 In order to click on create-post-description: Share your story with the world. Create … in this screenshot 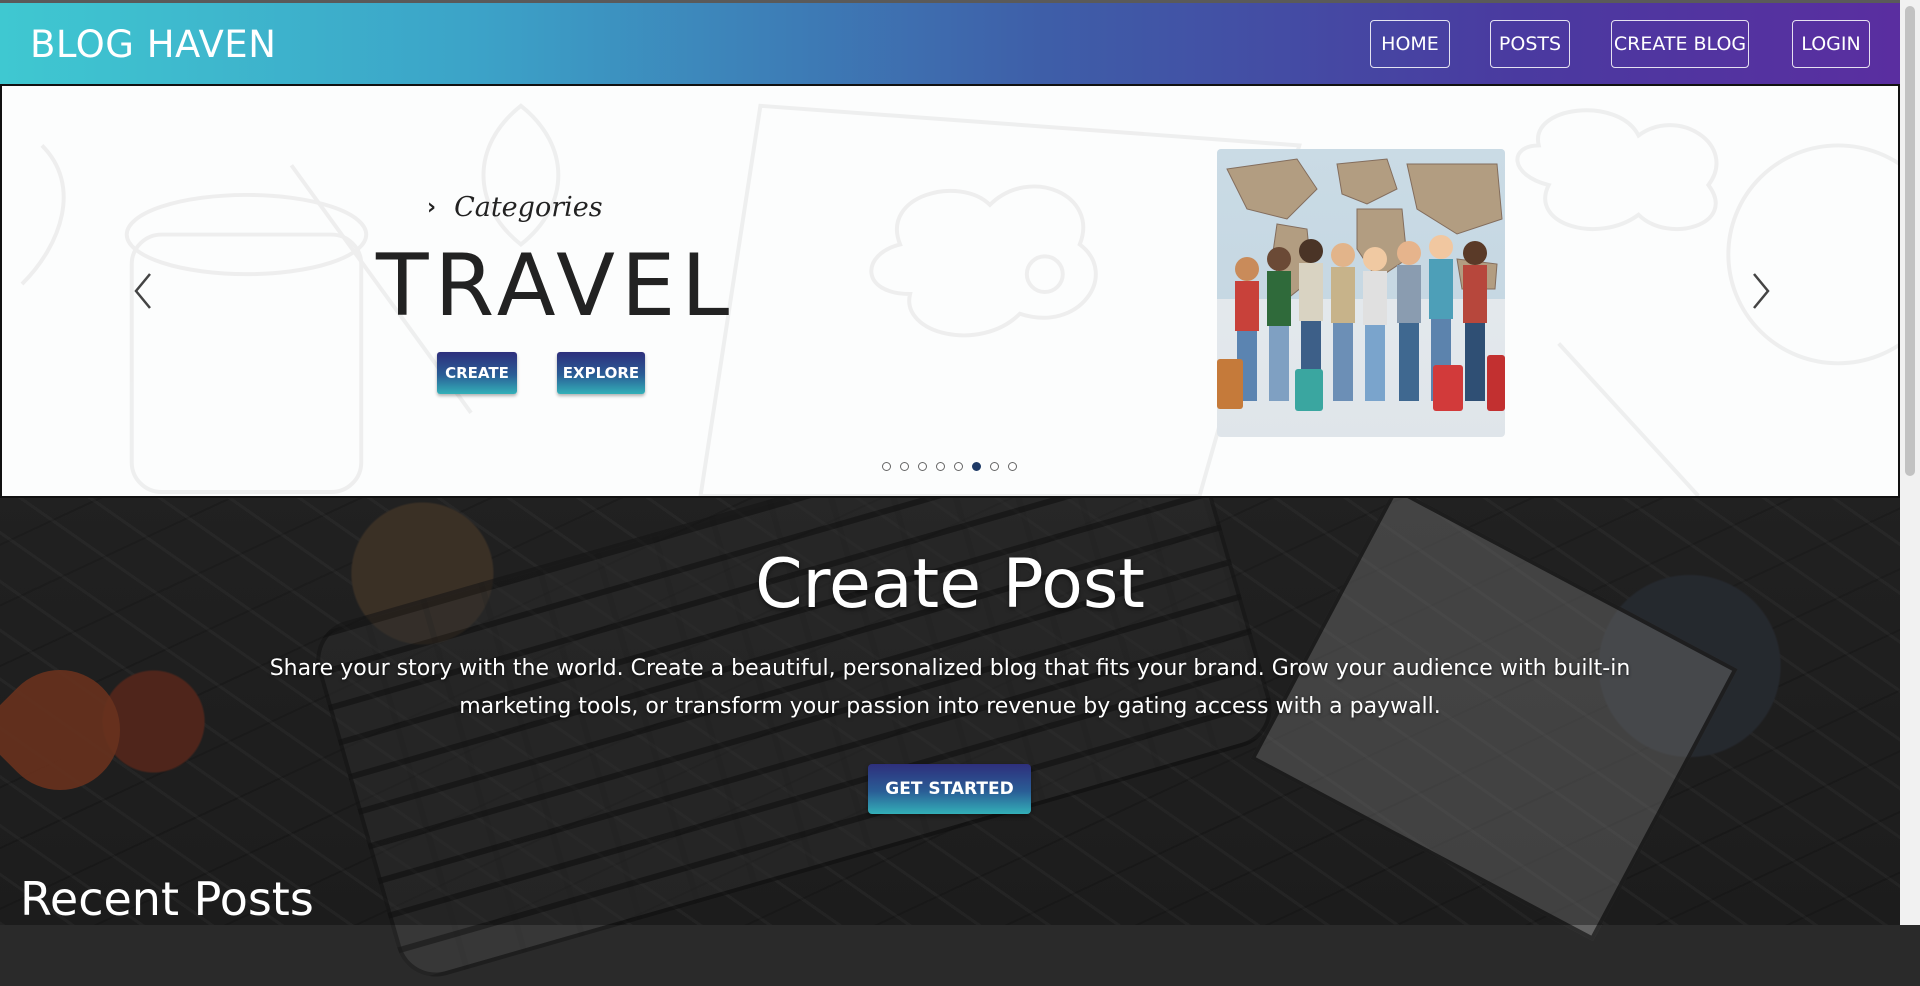, I will do `click(950, 687)`.